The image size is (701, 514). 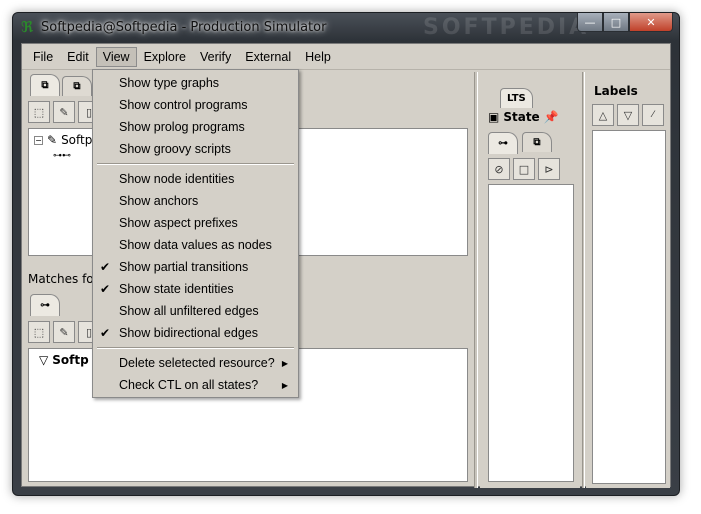 I want to click on pin-icon: 📌, so click(x=551, y=117).